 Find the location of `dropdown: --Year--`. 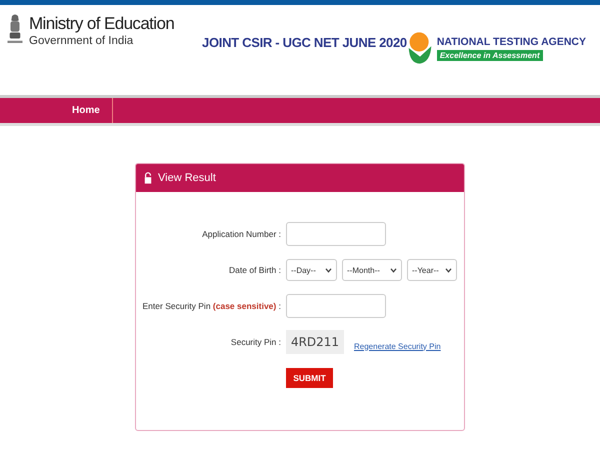

dropdown: --Year-- is located at coordinates (432, 270).